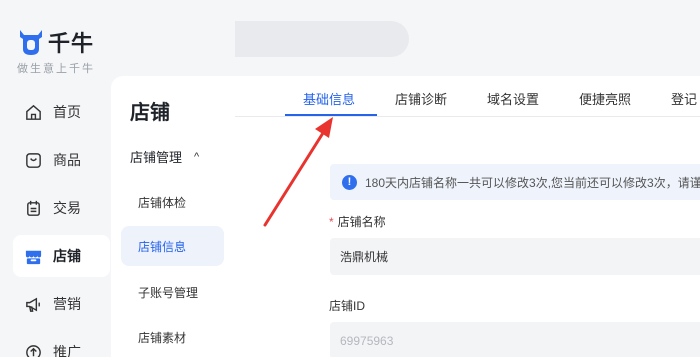 This screenshot has width=700, height=357. I want to click on brand-slogan: 做生意上千牛, so click(56, 69).